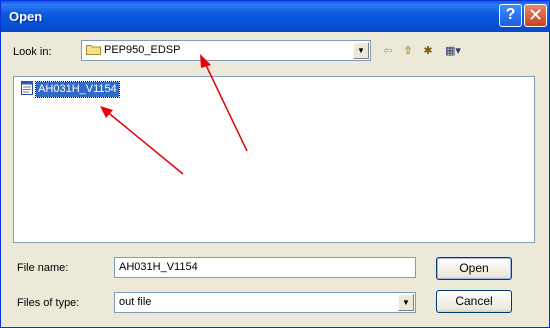  I want to click on title-bar: Open ? ✕, so click(275, 16).